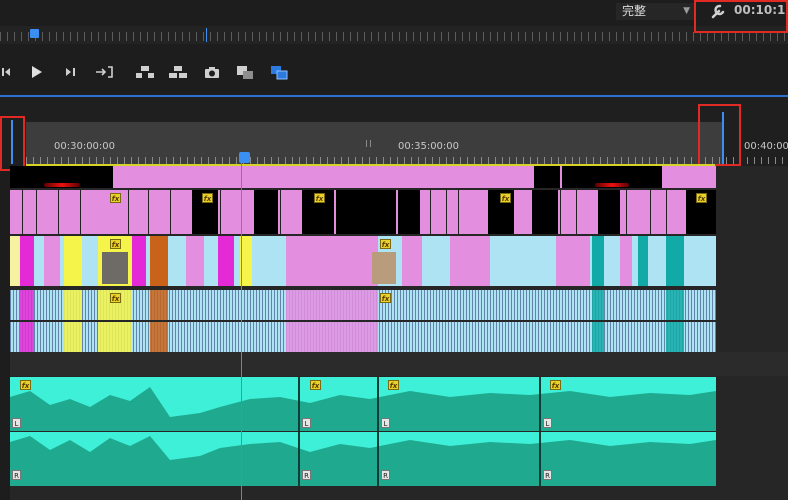 The image size is (788, 500). What do you see at coordinates (12, 143) in the screenshot?
I see `highlight-box-in-point` at bounding box center [12, 143].